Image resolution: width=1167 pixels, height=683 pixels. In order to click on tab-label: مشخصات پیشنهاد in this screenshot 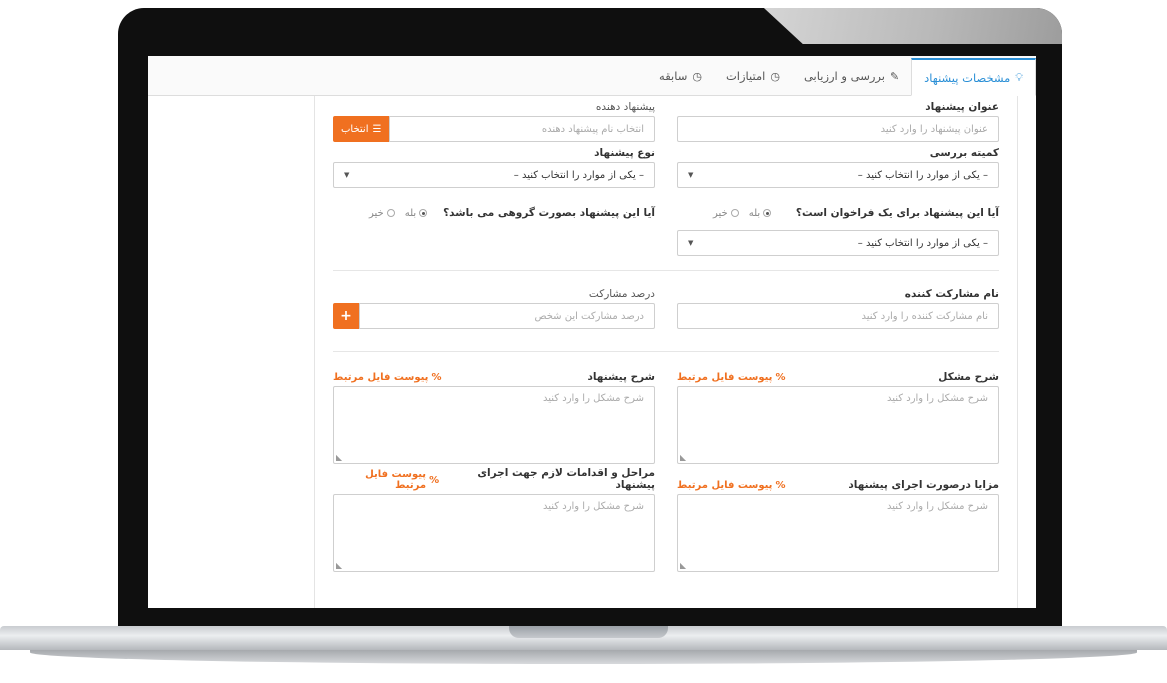, I will do `click(967, 77)`.